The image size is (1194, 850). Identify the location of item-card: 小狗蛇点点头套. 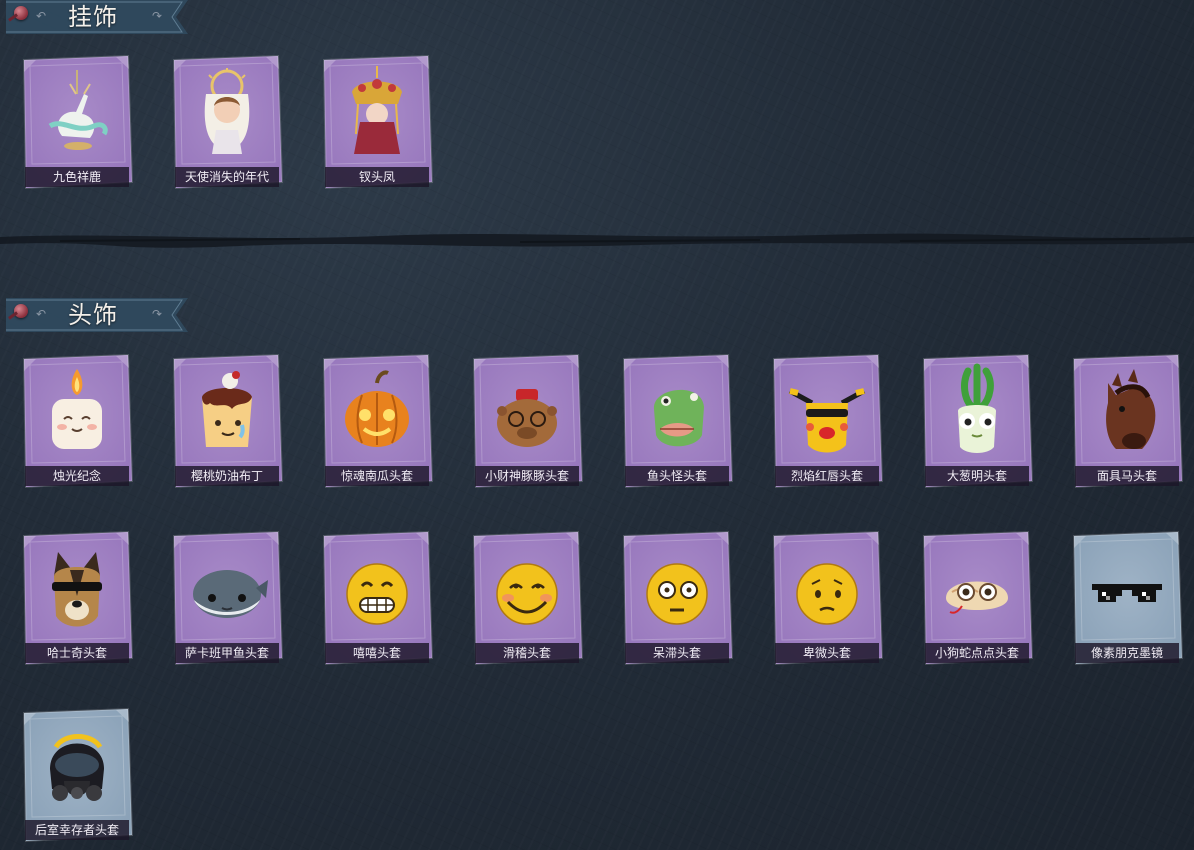
(977, 599).